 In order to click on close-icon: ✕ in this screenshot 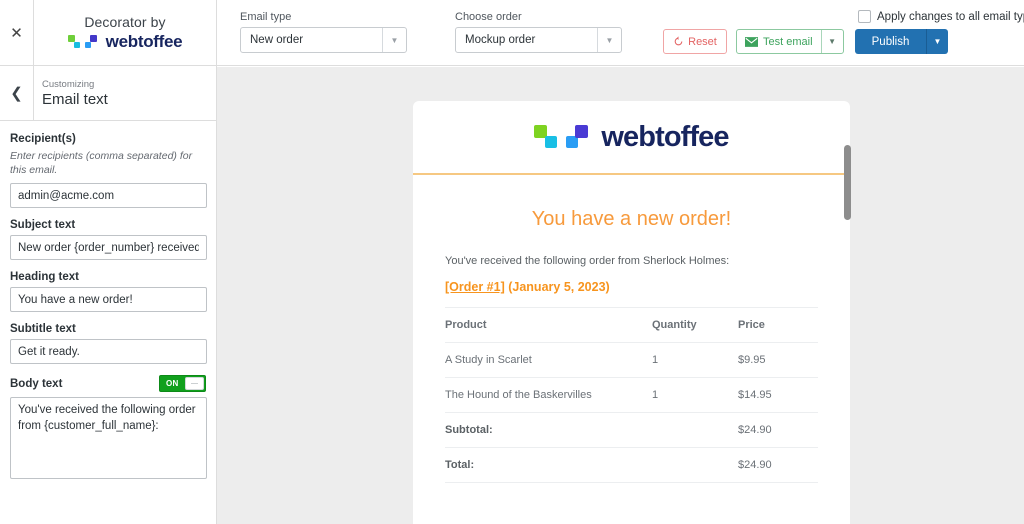, I will do `click(17, 33)`.